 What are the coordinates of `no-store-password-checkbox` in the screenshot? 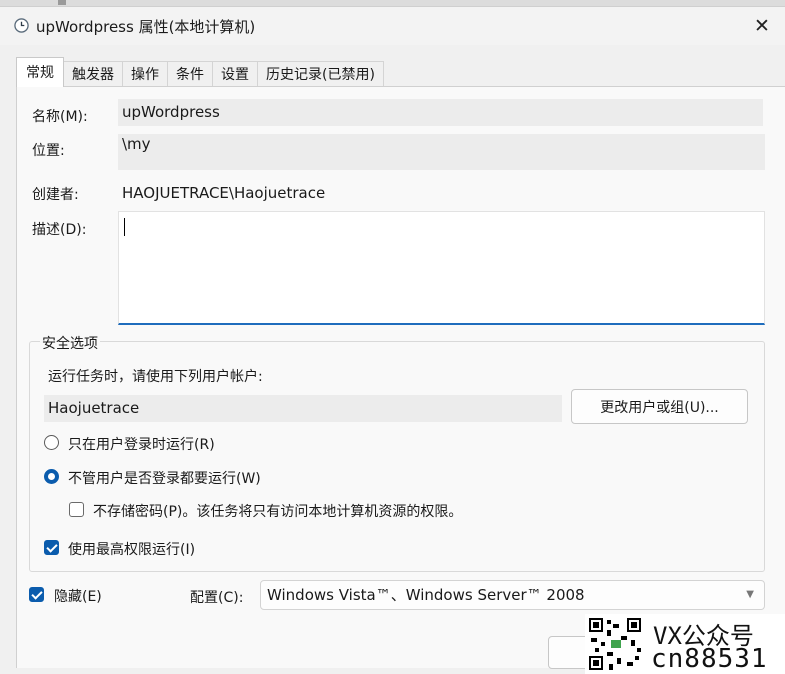 It's located at (76, 509).